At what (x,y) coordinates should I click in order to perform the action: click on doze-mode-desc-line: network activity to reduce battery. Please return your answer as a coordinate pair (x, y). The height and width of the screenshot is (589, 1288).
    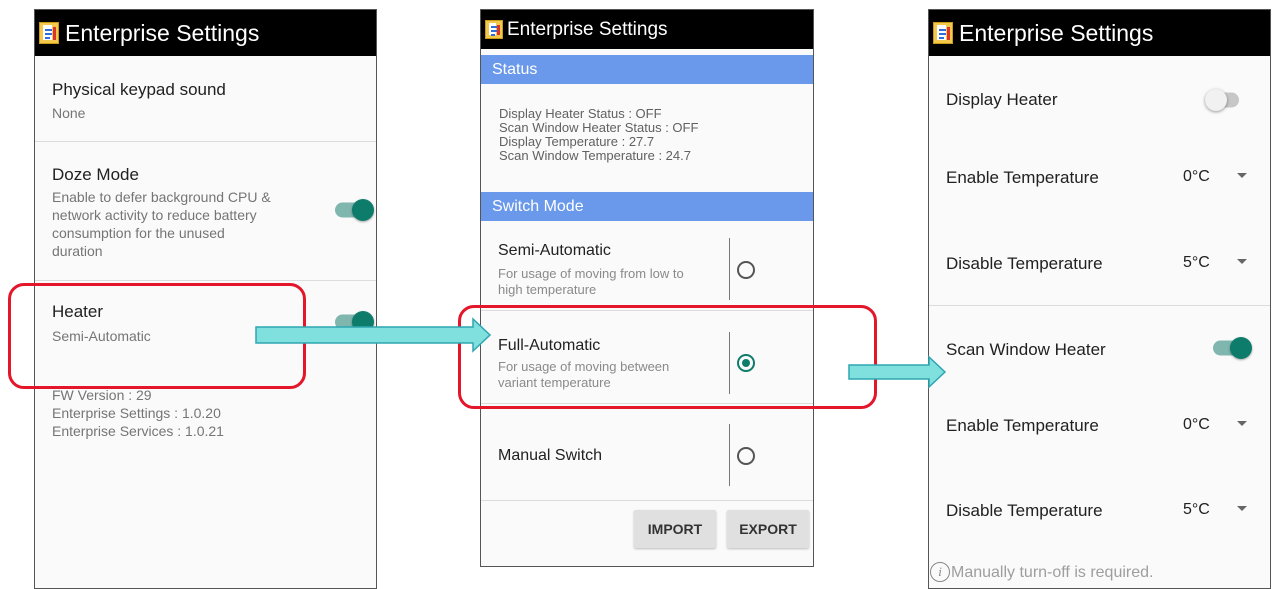
    Looking at the image, I should click on (154, 215).